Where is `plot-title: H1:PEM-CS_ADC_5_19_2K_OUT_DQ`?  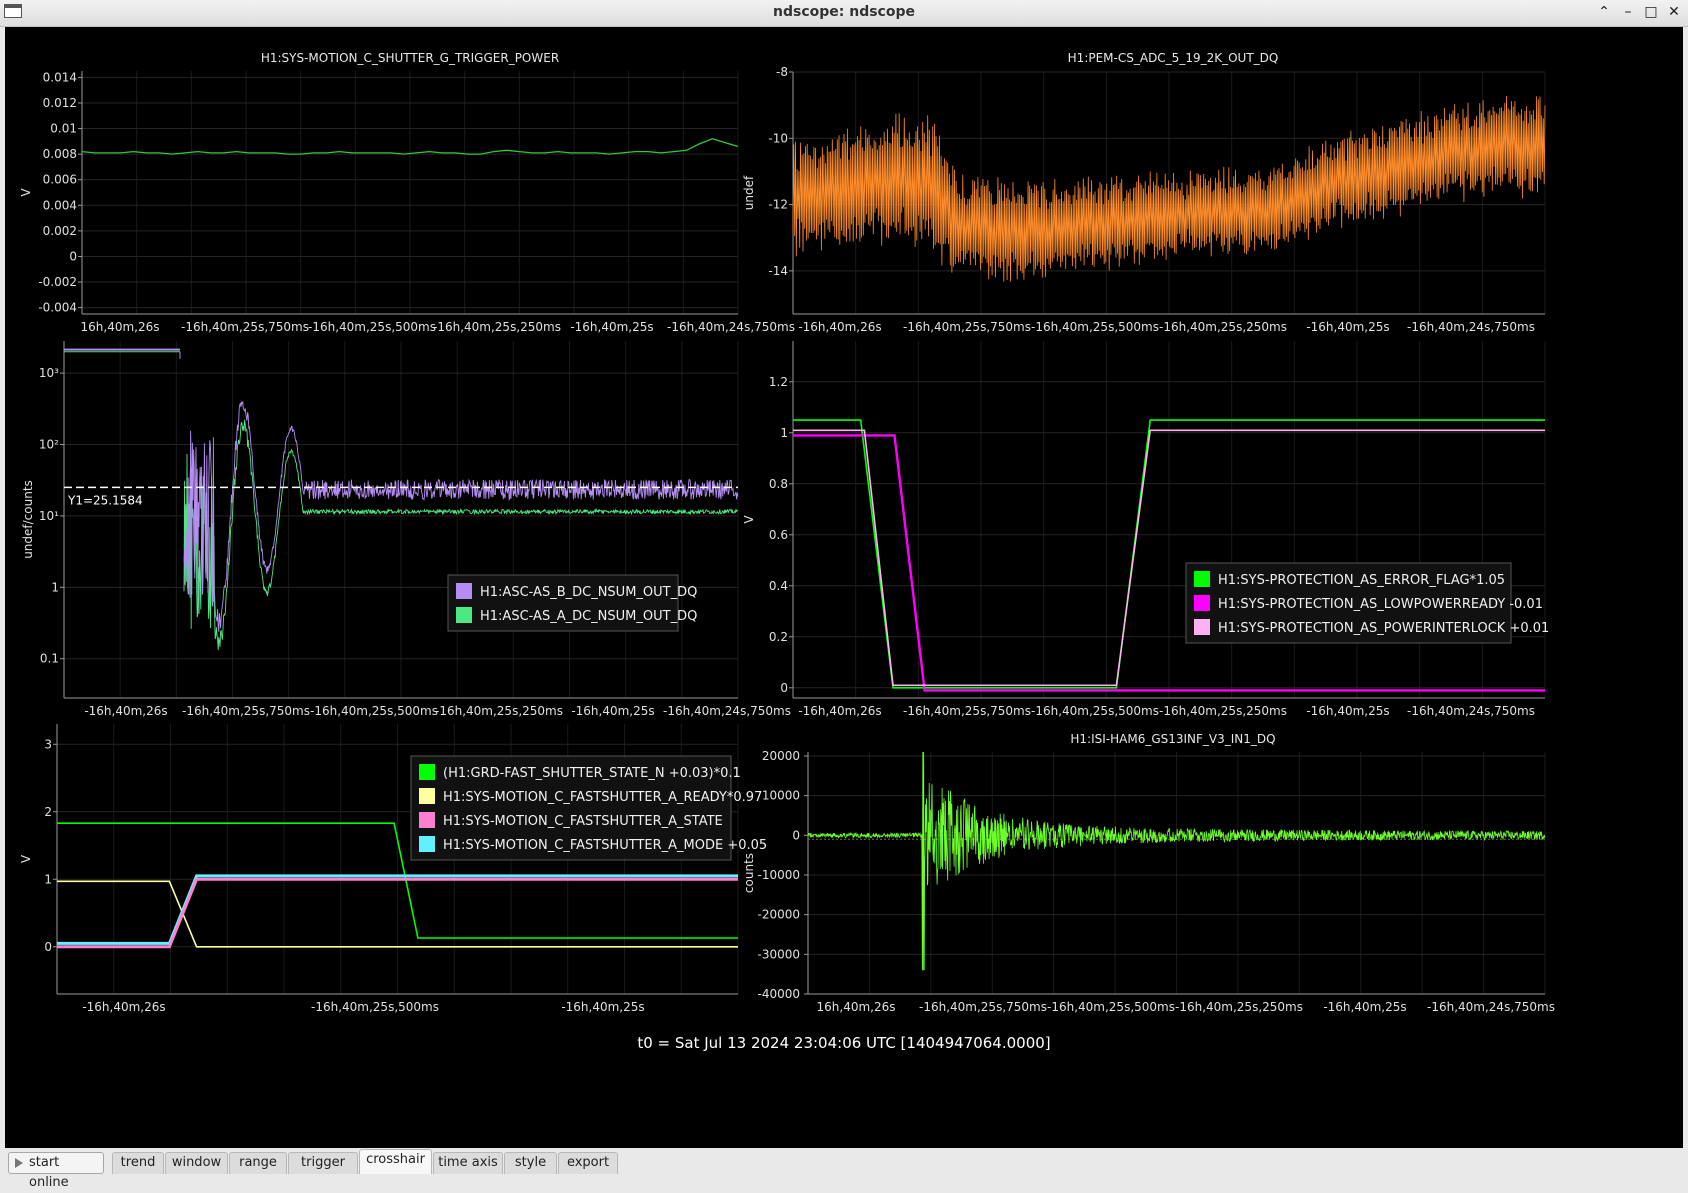
plot-title: H1:PEM-CS_ADC_5_19_2K_OUT_DQ is located at coordinates (1173, 58).